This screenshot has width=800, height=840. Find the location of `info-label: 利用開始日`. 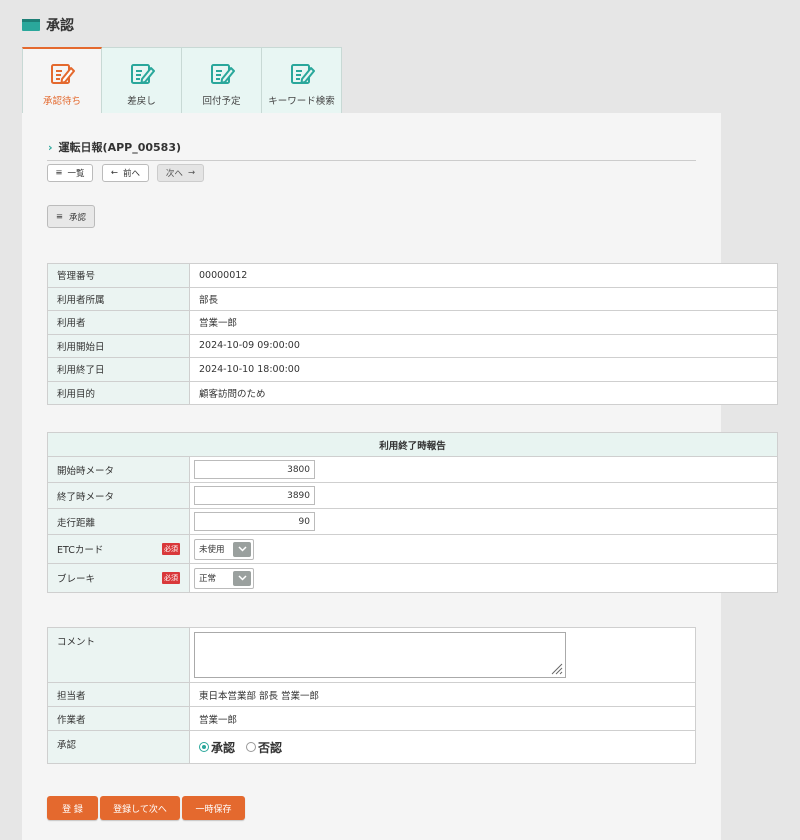

info-label: 利用開始日 is located at coordinates (118, 345).